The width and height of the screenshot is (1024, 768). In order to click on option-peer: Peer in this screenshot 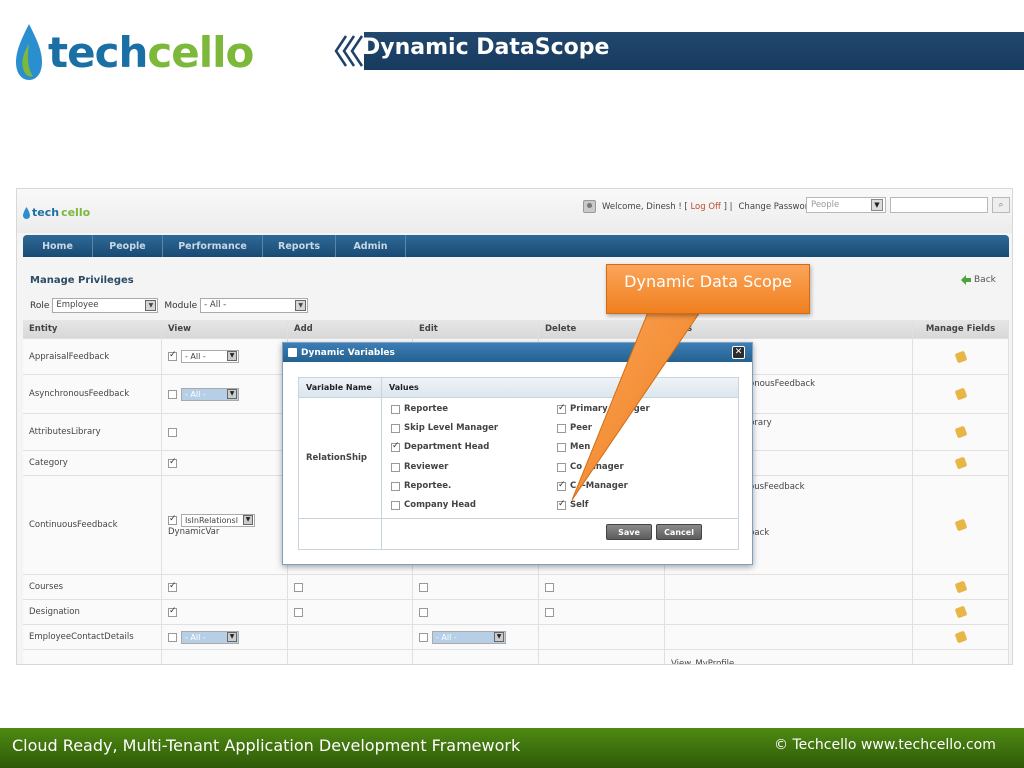, I will do `click(574, 428)`.